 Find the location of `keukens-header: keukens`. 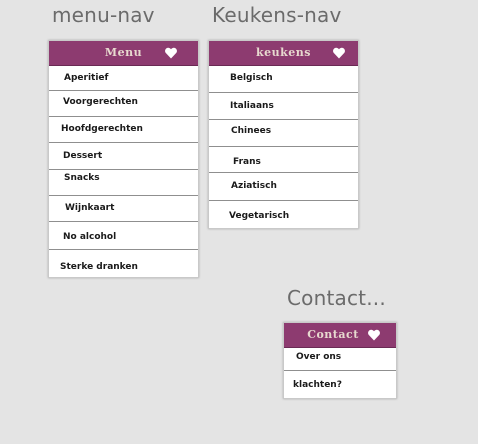

keukens-header: keukens is located at coordinates (283, 53).